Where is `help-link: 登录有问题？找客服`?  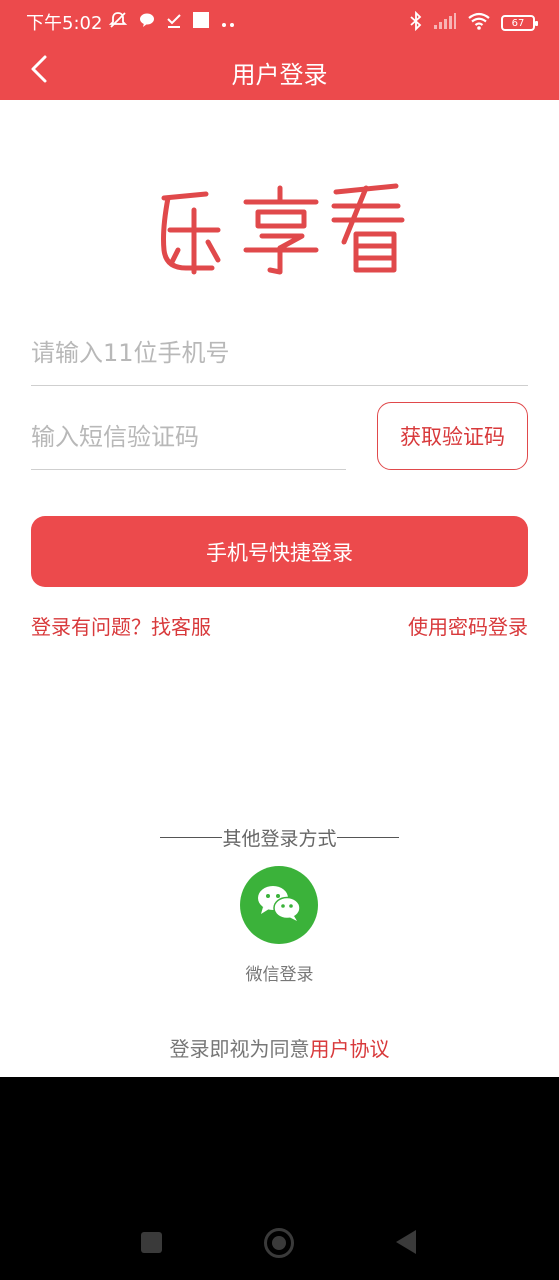
help-link: 登录有问题？找客服 is located at coordinates (121, 625).